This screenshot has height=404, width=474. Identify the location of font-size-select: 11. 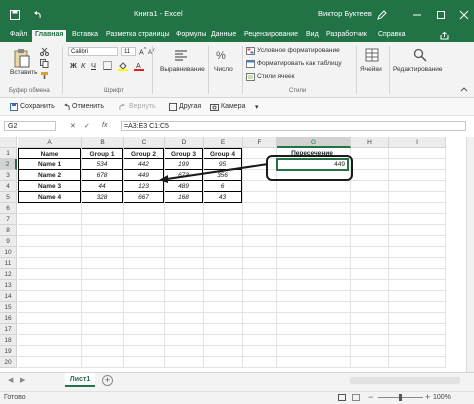
(128, 51).